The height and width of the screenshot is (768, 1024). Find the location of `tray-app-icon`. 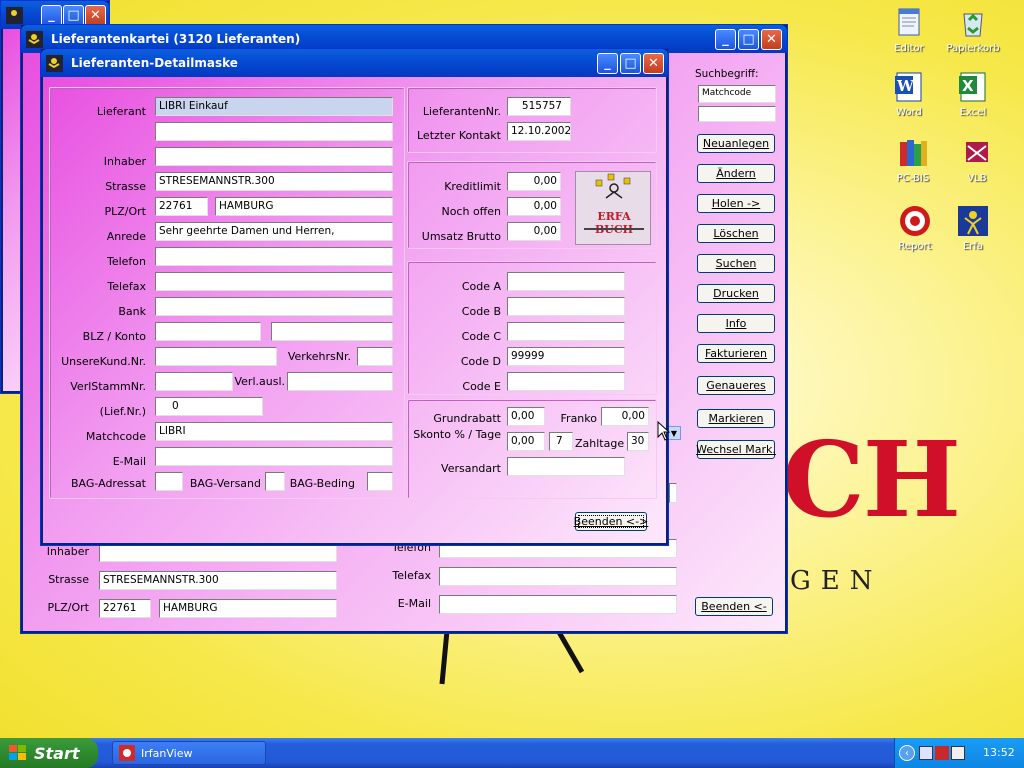

tray-app-icon is located at coordinates (942, 753).